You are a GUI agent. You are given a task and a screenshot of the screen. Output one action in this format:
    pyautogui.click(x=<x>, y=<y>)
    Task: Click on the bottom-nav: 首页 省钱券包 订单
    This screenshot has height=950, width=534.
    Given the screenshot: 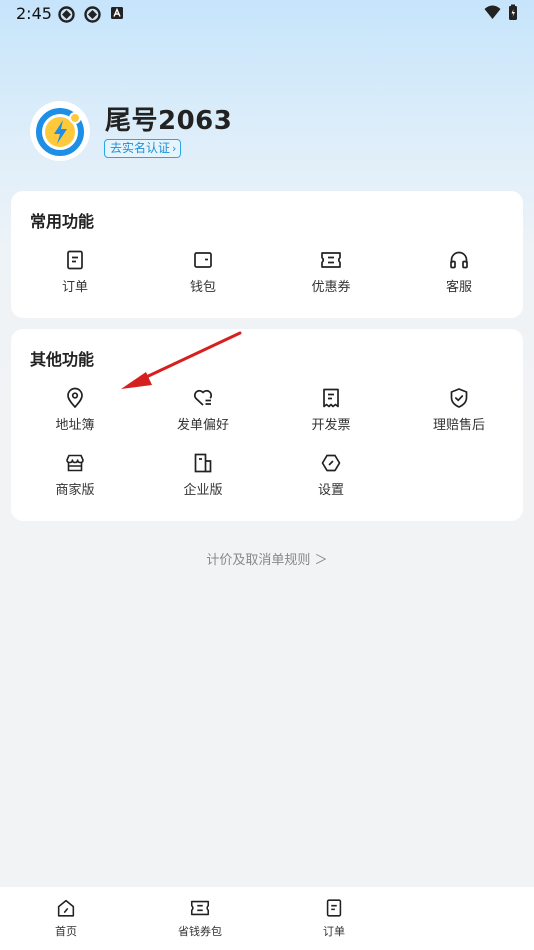 What is the action you would take?
    pyautogui.click(x=267, y=918)
    